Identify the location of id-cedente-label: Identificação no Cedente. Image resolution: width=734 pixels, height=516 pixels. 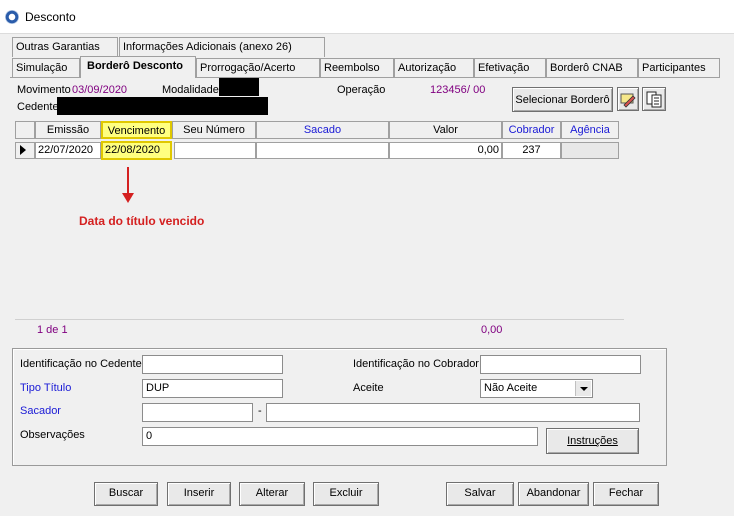
(81, 364).